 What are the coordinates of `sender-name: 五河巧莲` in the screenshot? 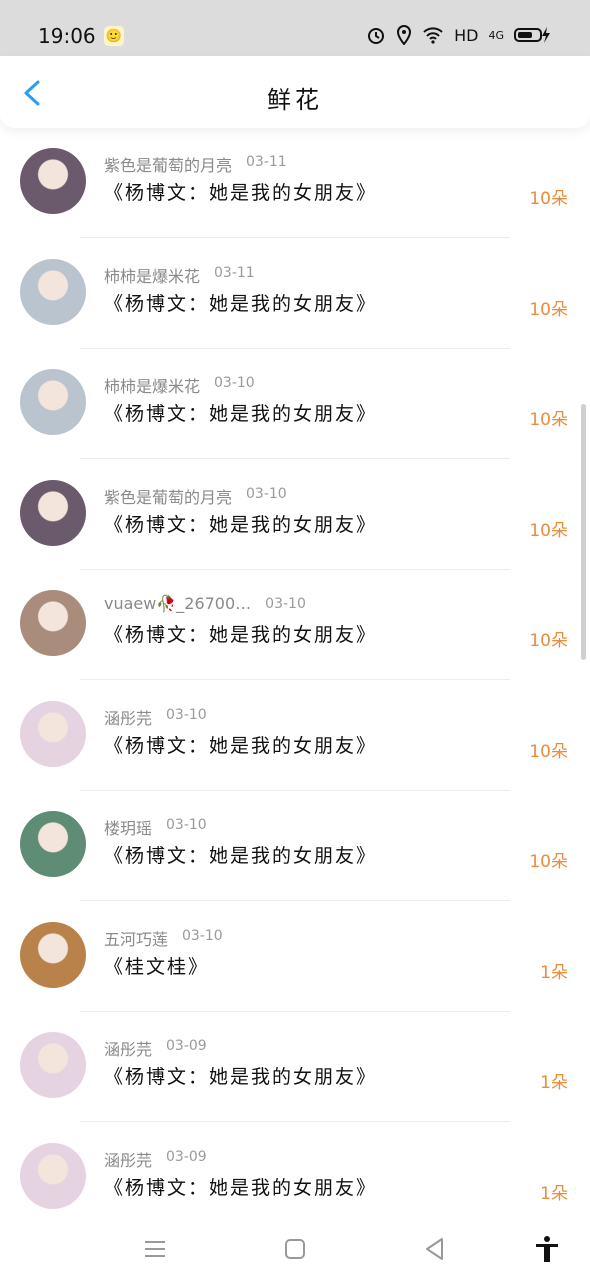 It's located at (136, 939).